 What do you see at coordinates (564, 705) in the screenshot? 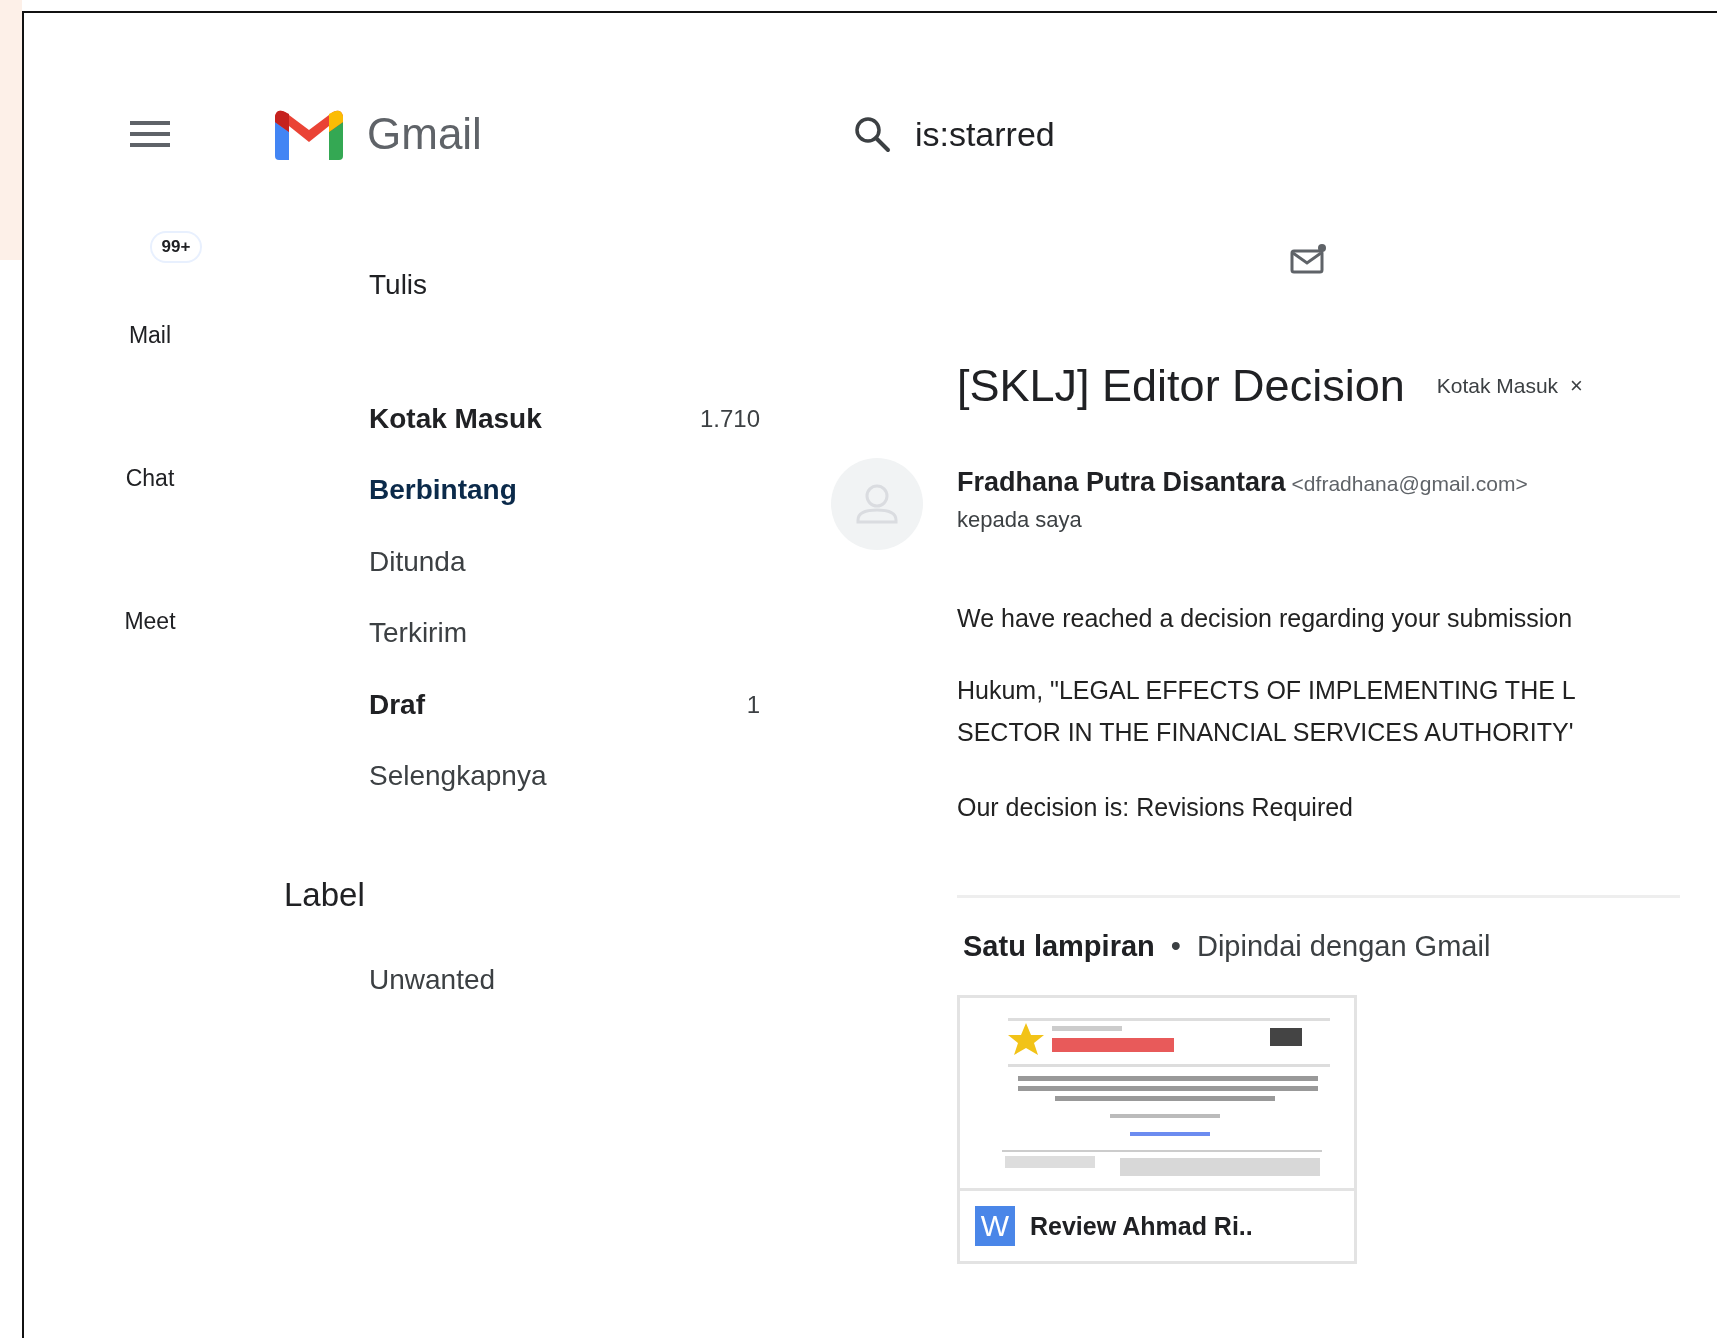
I see `folder-item: Draf 1` at bounding box center [564, 705].